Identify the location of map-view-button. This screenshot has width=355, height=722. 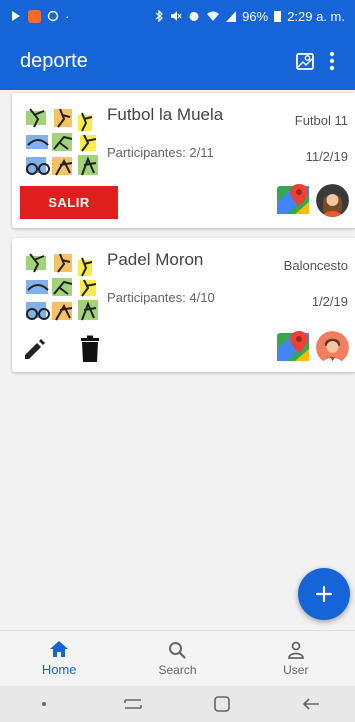
(305, 61).